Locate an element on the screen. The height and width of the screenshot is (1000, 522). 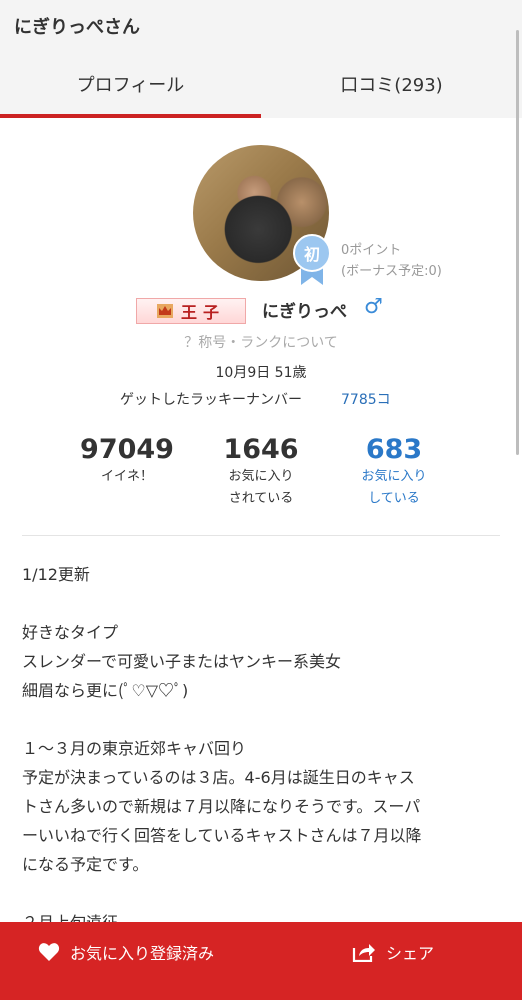
favoriting-count: 683 is located at coordinates (394, 449).